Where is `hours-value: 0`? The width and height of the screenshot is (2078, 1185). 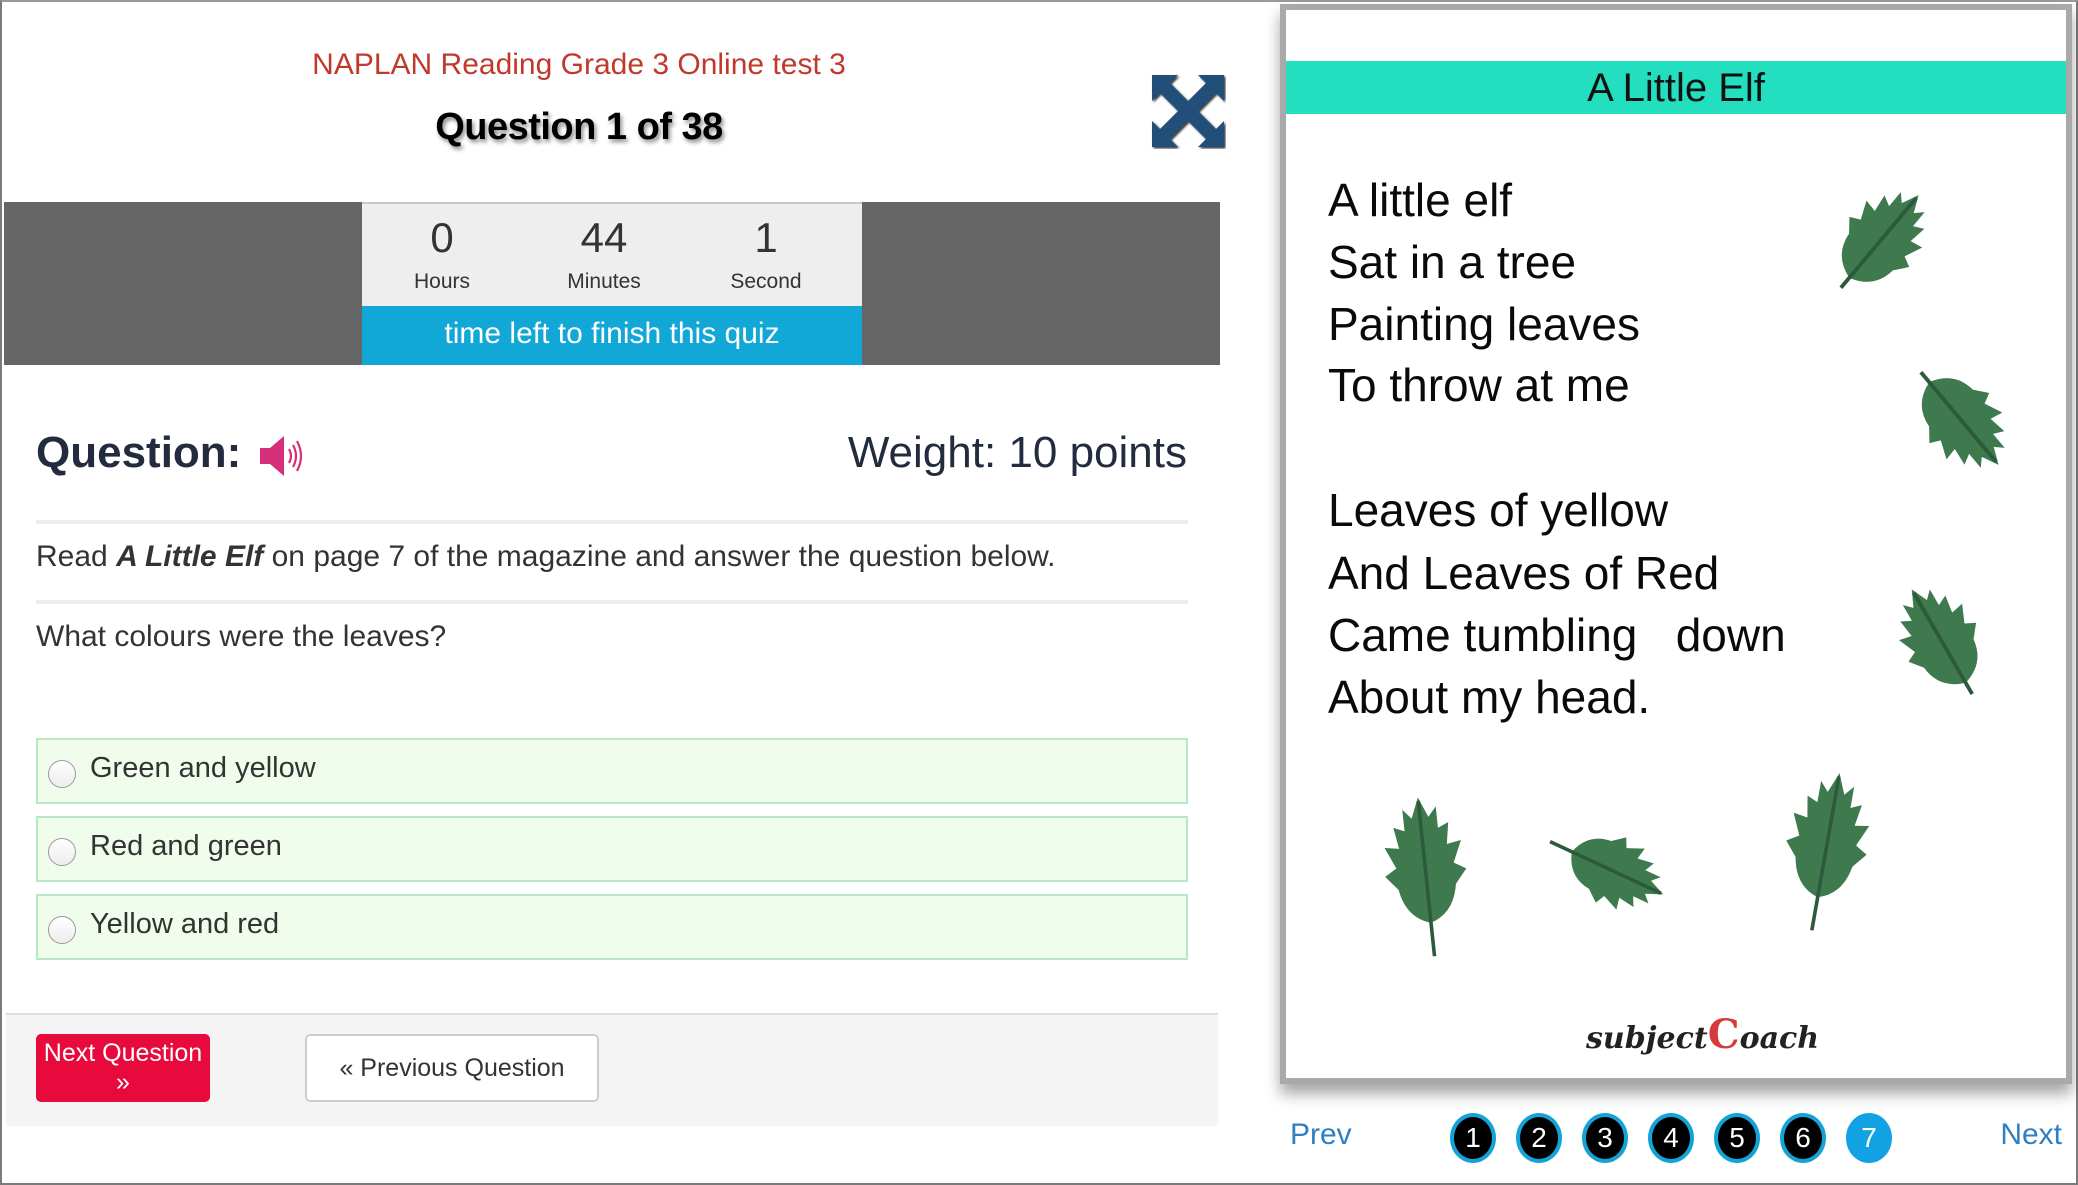
hours-value: 0 is located at coordinates (442, 237).